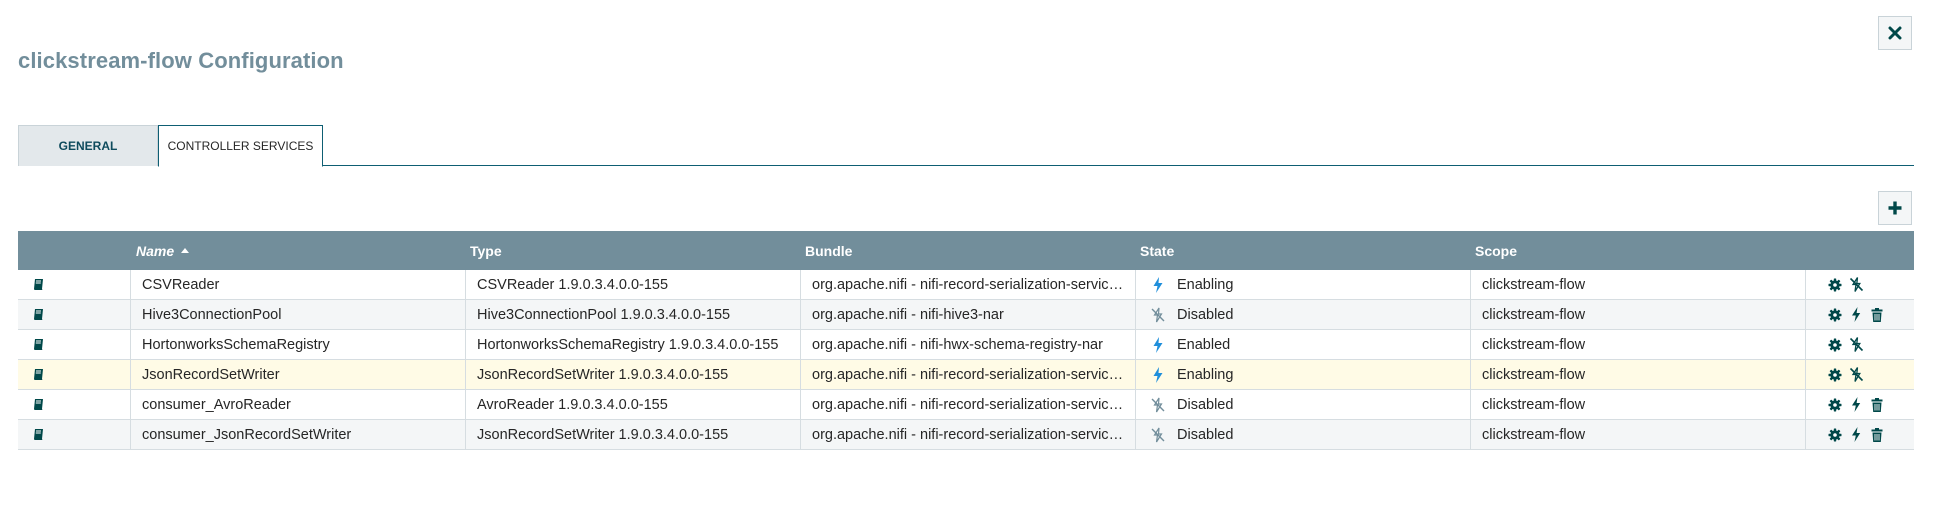 The image size is (1933, 506). What do you see at coordinates (966, 250) in the screenshot?
I see `table-header: Name Type Bundle State Scope` at bounding box center [966, 250].